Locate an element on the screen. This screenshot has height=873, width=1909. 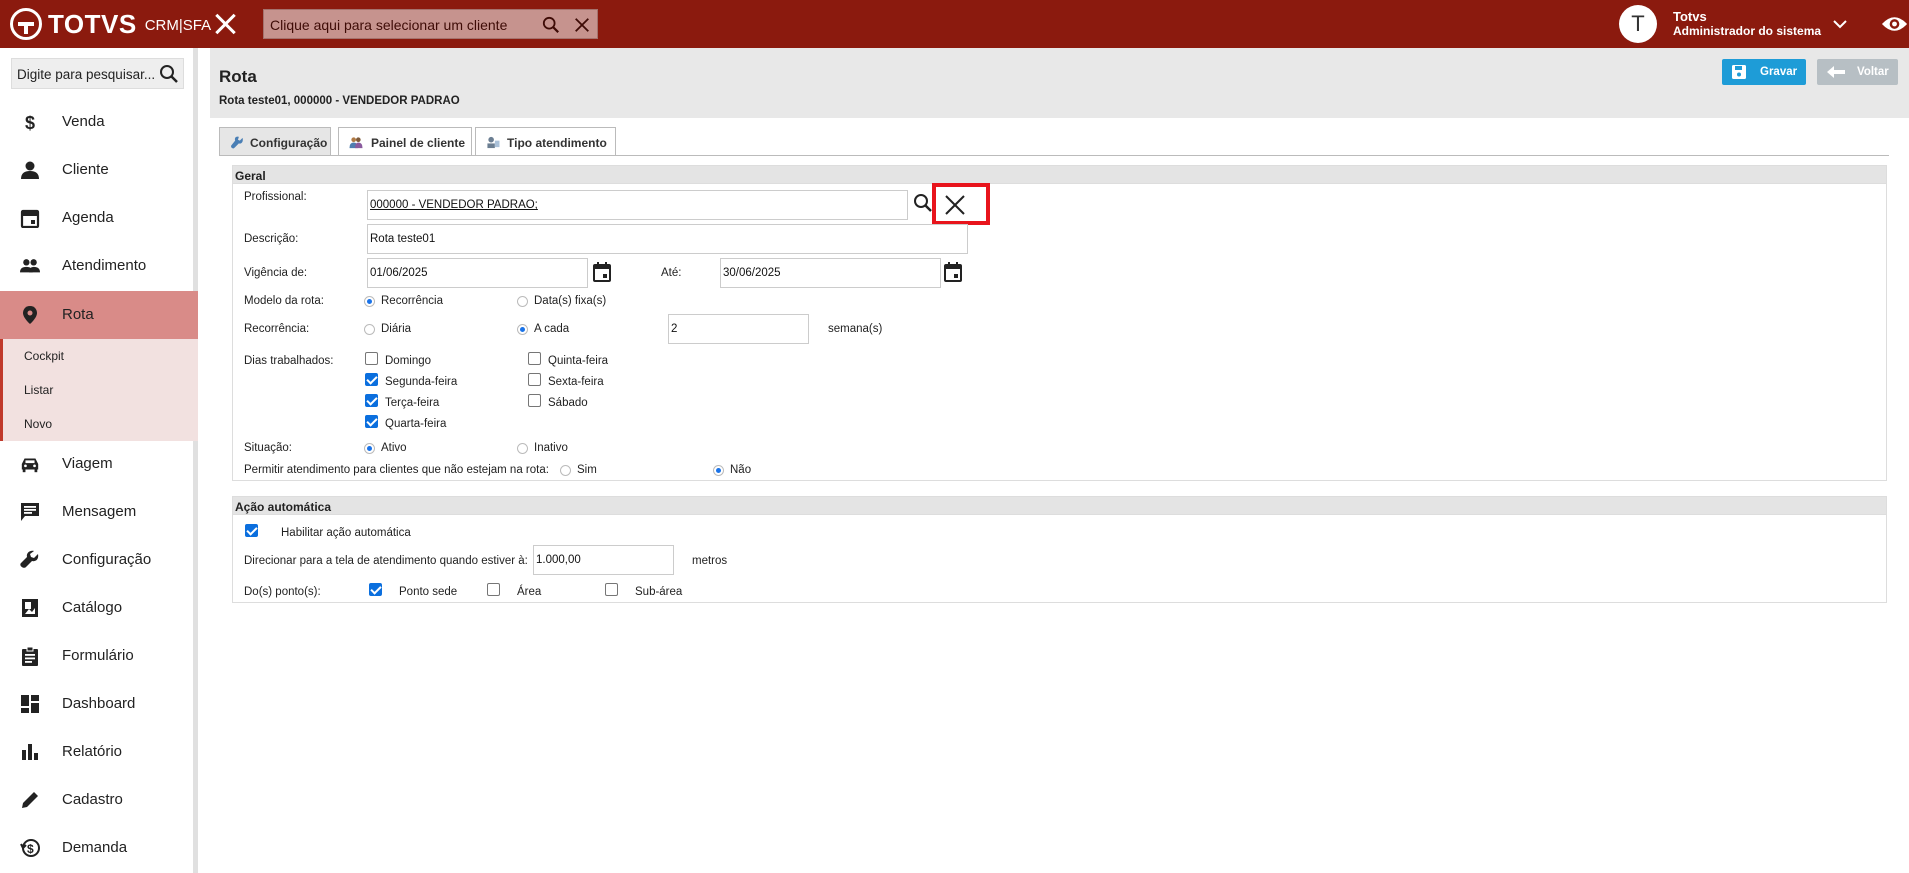
sidebar-item-rota: Rota is located at coordinates (99, 315).